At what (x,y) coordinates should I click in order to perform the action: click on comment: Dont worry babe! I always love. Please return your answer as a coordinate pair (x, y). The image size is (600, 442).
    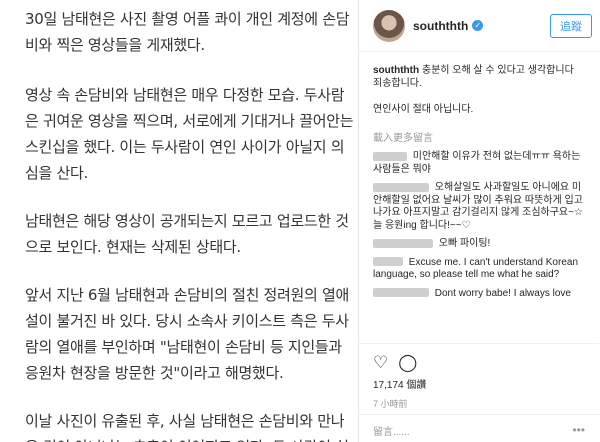
    Looking at the image, I should click on (479, 294).